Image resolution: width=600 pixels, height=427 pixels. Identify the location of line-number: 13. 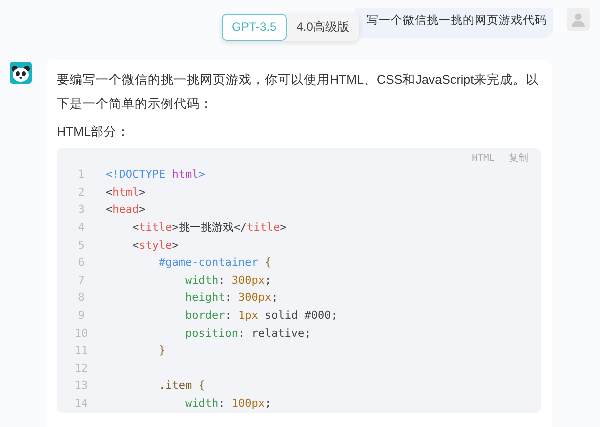
(82, 386).